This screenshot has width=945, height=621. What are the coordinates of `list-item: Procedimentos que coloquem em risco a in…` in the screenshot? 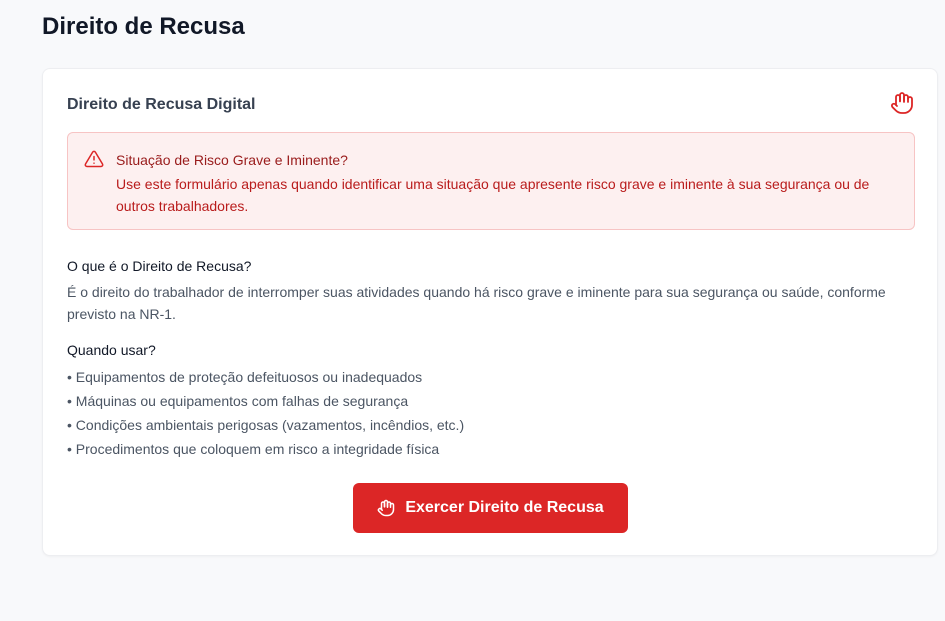 It's located at (265, 449).